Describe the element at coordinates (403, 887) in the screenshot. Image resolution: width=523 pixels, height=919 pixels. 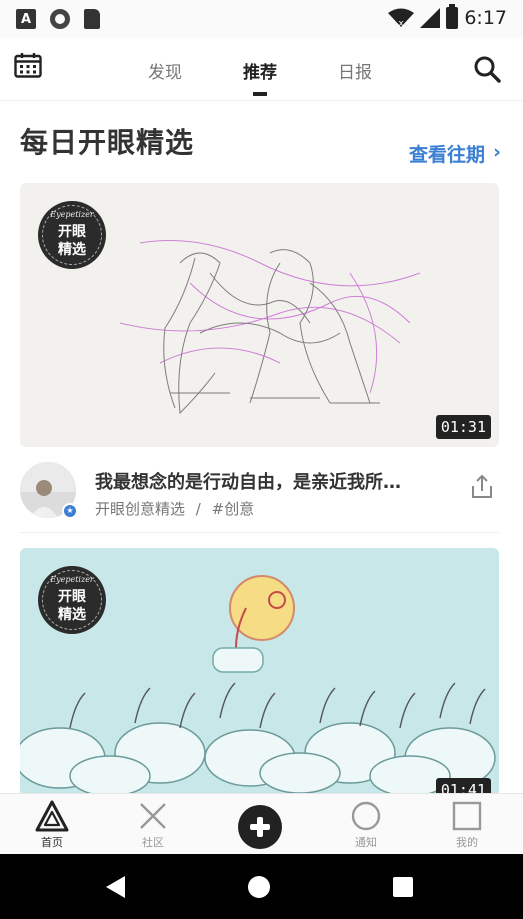
I see `recent-apps-icon` at that location.